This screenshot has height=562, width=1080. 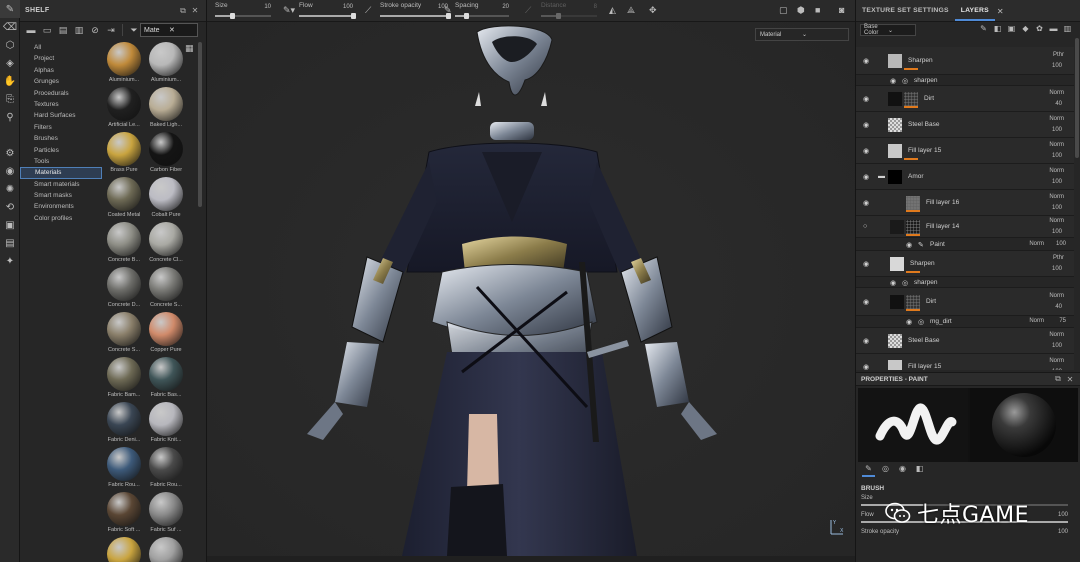 I want to click on category-smart-masks: Smart masks, so click(x=61, y=195).